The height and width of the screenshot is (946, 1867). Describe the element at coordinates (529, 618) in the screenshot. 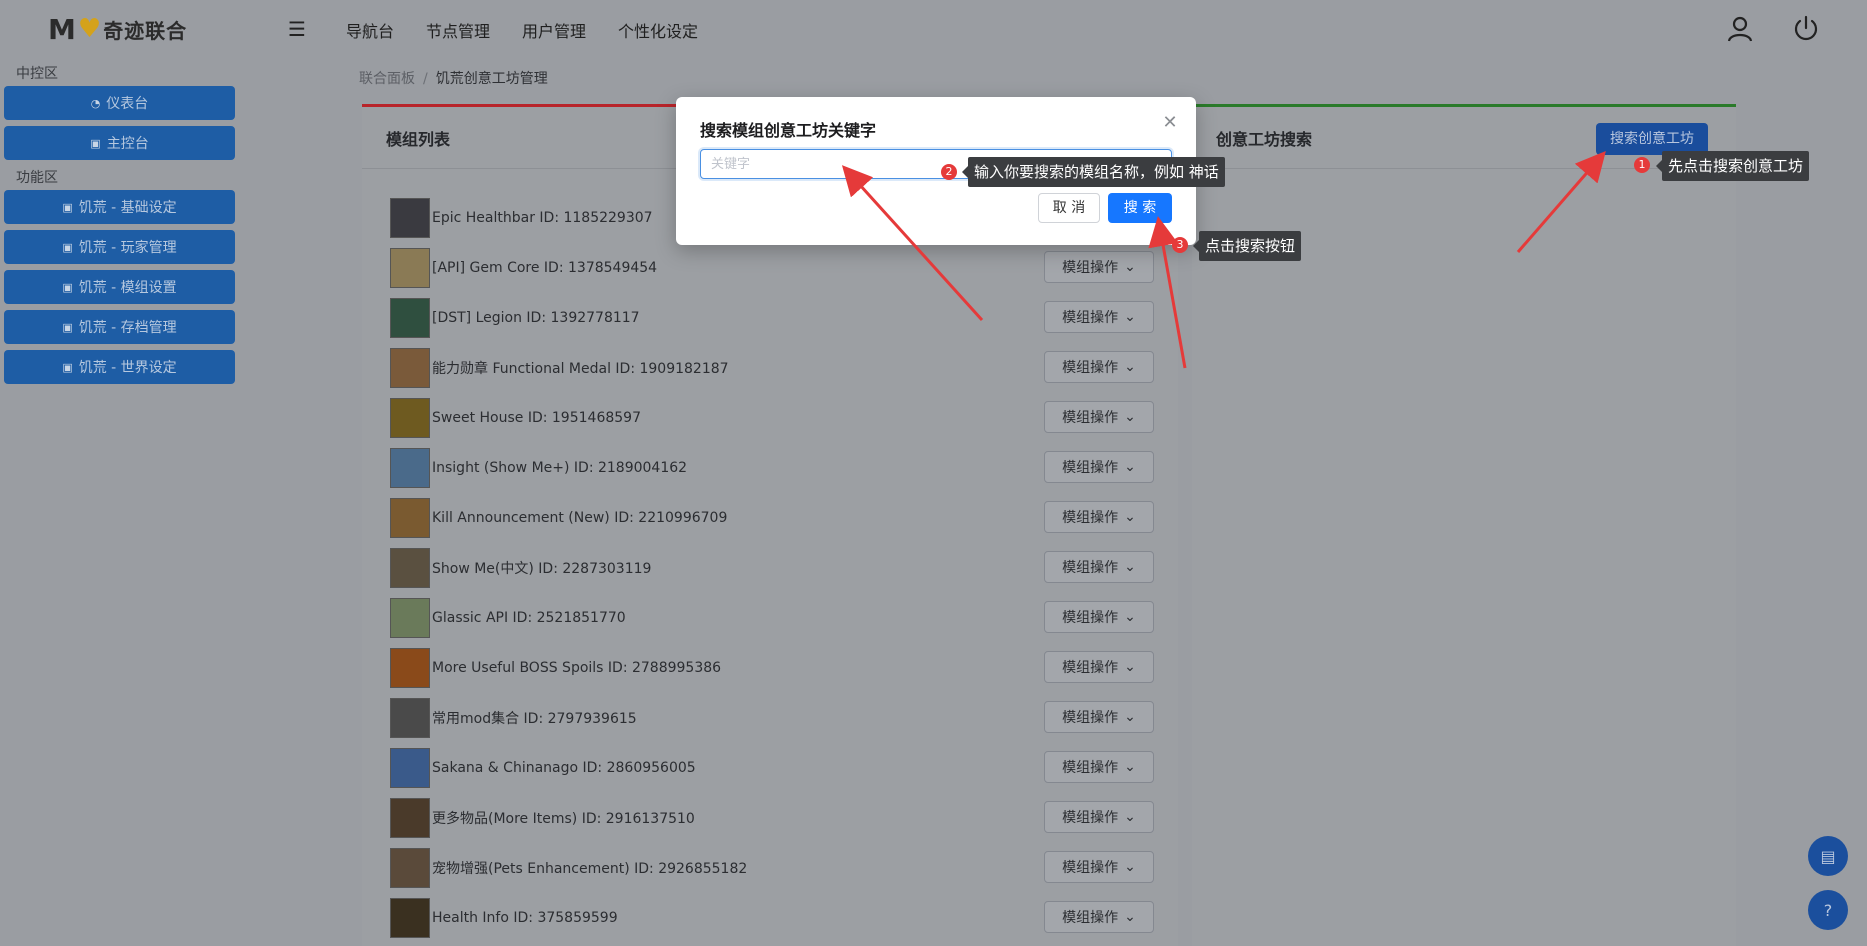

I see `mod-name: Glassic API ID: 2521851770` at that location.